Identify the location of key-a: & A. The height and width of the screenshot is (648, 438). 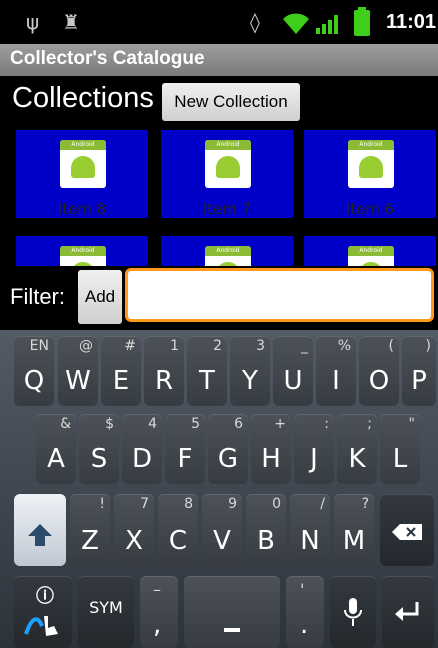
(56, 449).